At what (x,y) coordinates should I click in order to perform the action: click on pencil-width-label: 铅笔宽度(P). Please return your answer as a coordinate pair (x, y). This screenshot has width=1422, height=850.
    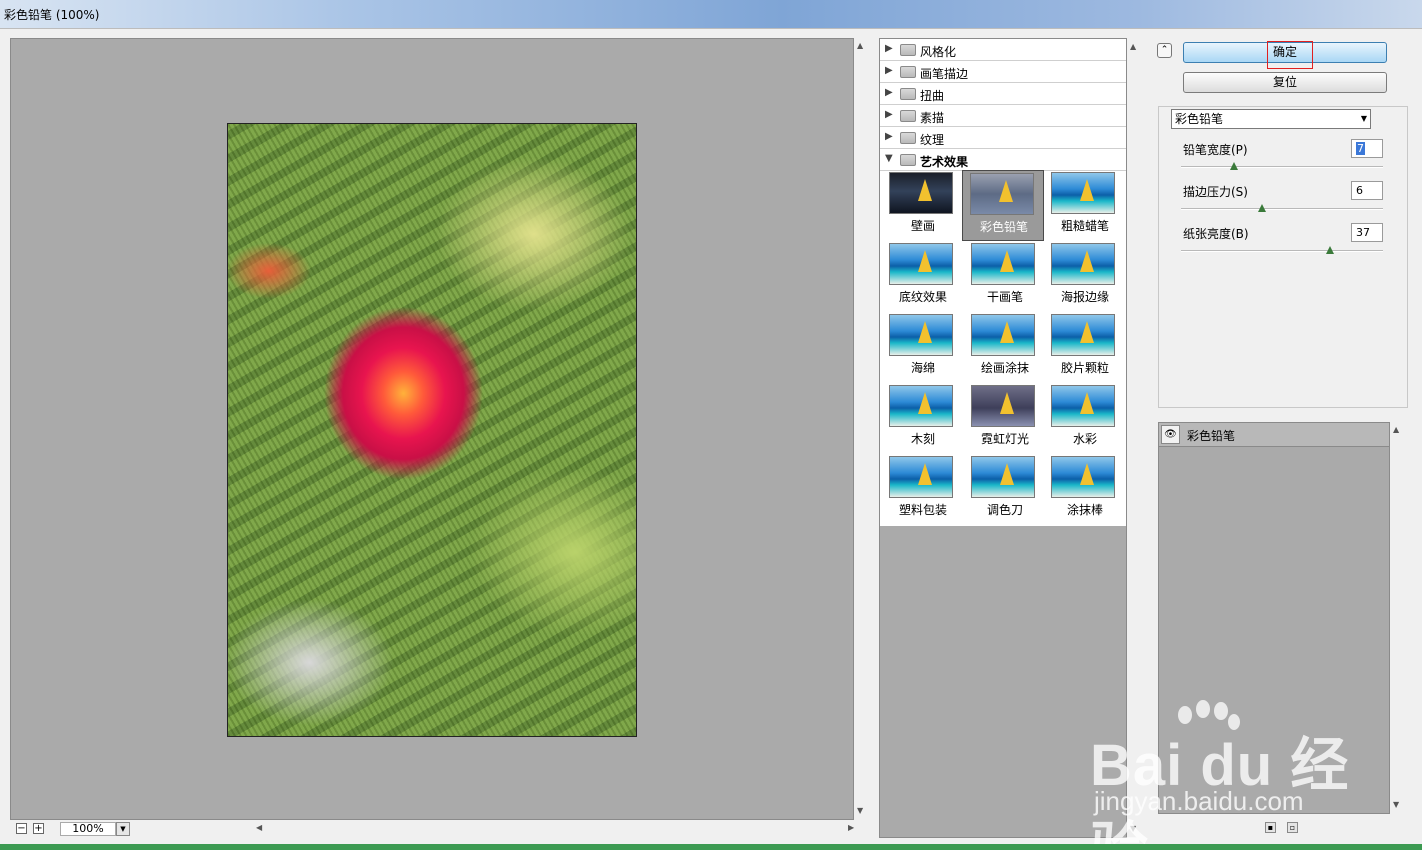
    Looking at the image, I should click on (1215, 150).